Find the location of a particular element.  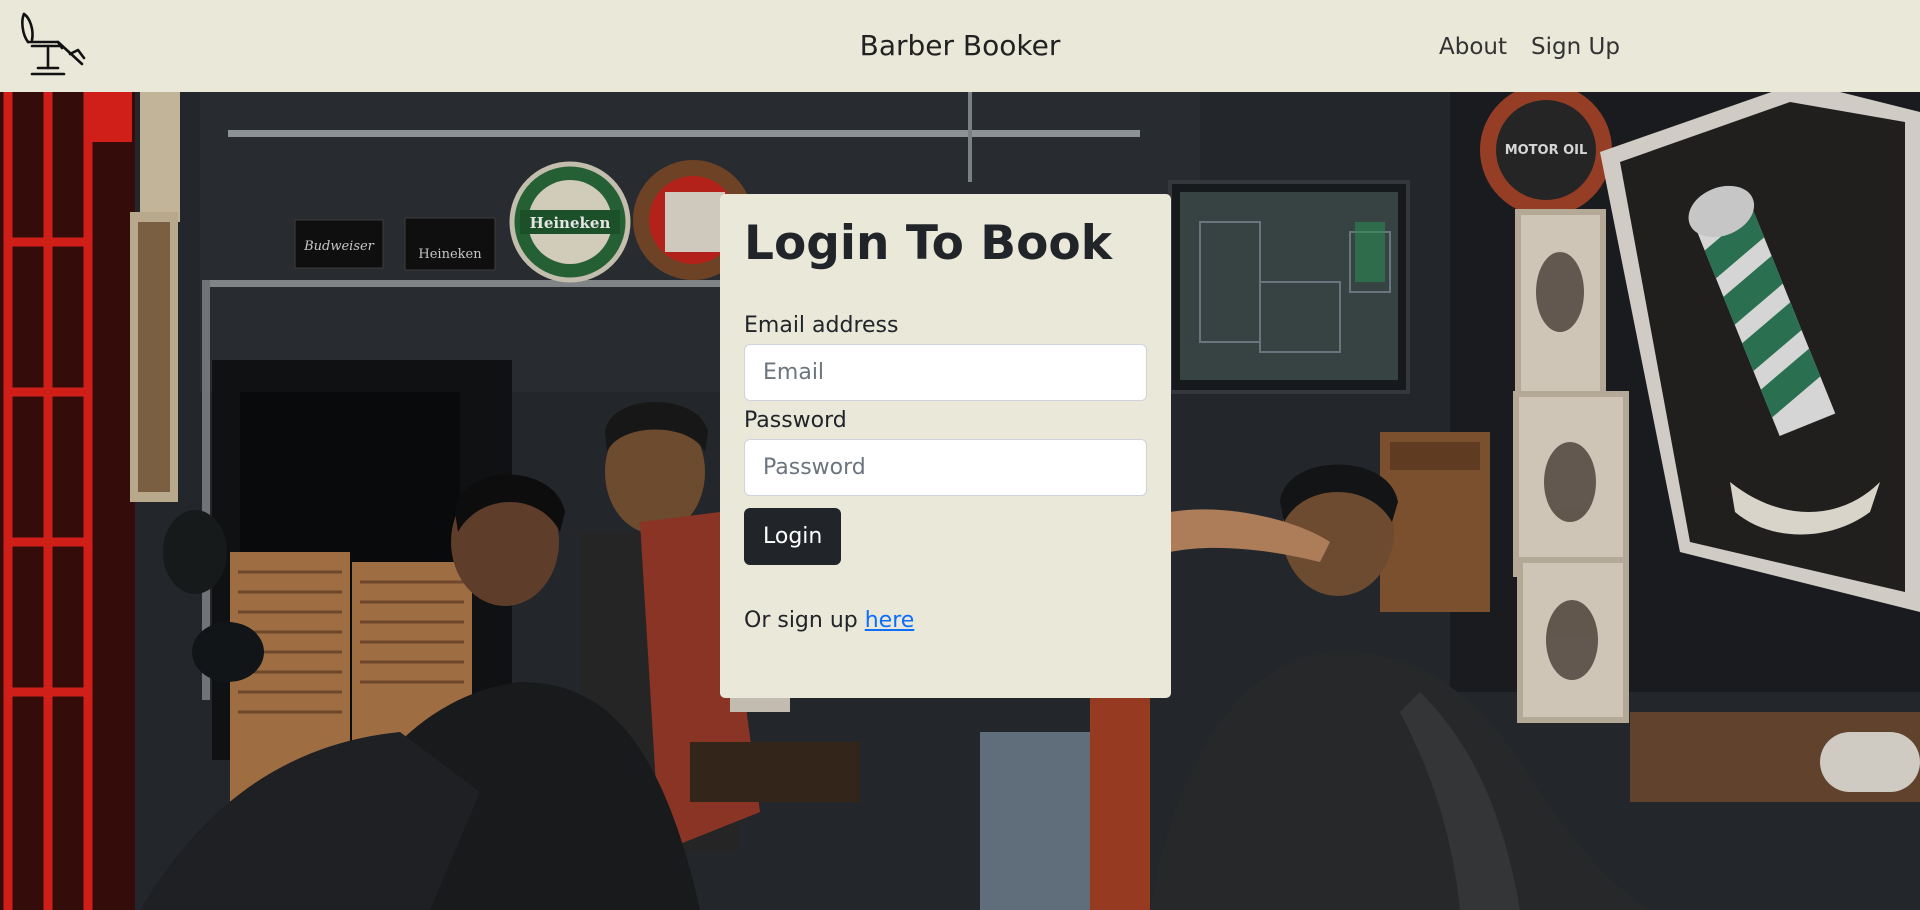

signup-text: Or sign up is located at coordinates (804, 620).